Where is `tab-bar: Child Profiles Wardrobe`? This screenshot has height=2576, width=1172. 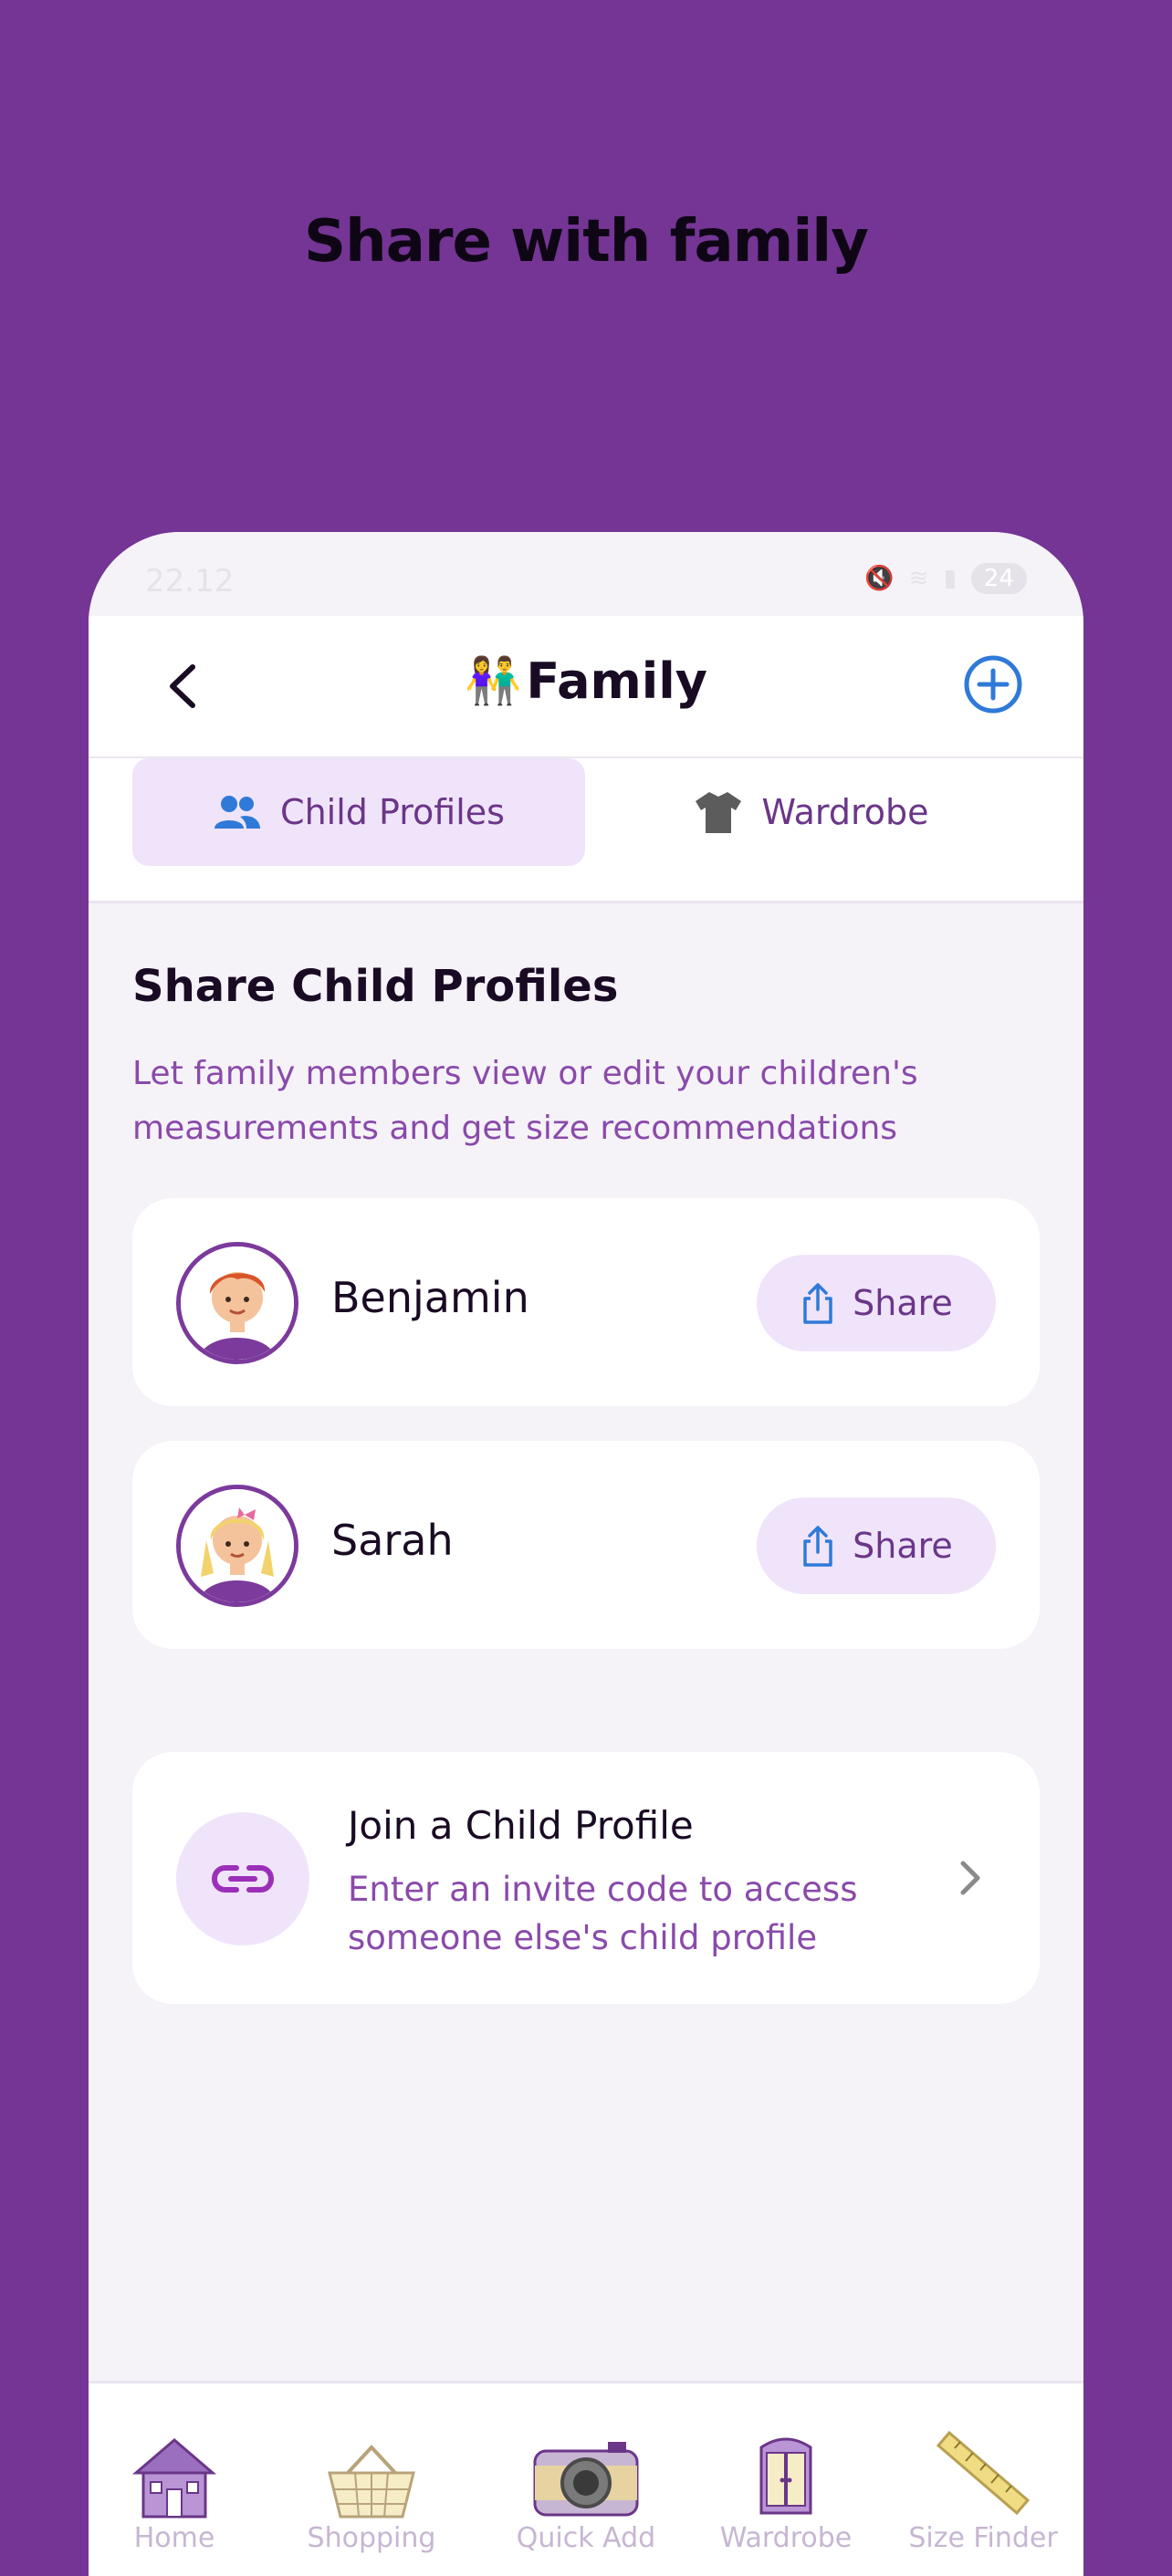 tab-bar: Child Profiles Wardrobe is located at coordinates (586, 830).